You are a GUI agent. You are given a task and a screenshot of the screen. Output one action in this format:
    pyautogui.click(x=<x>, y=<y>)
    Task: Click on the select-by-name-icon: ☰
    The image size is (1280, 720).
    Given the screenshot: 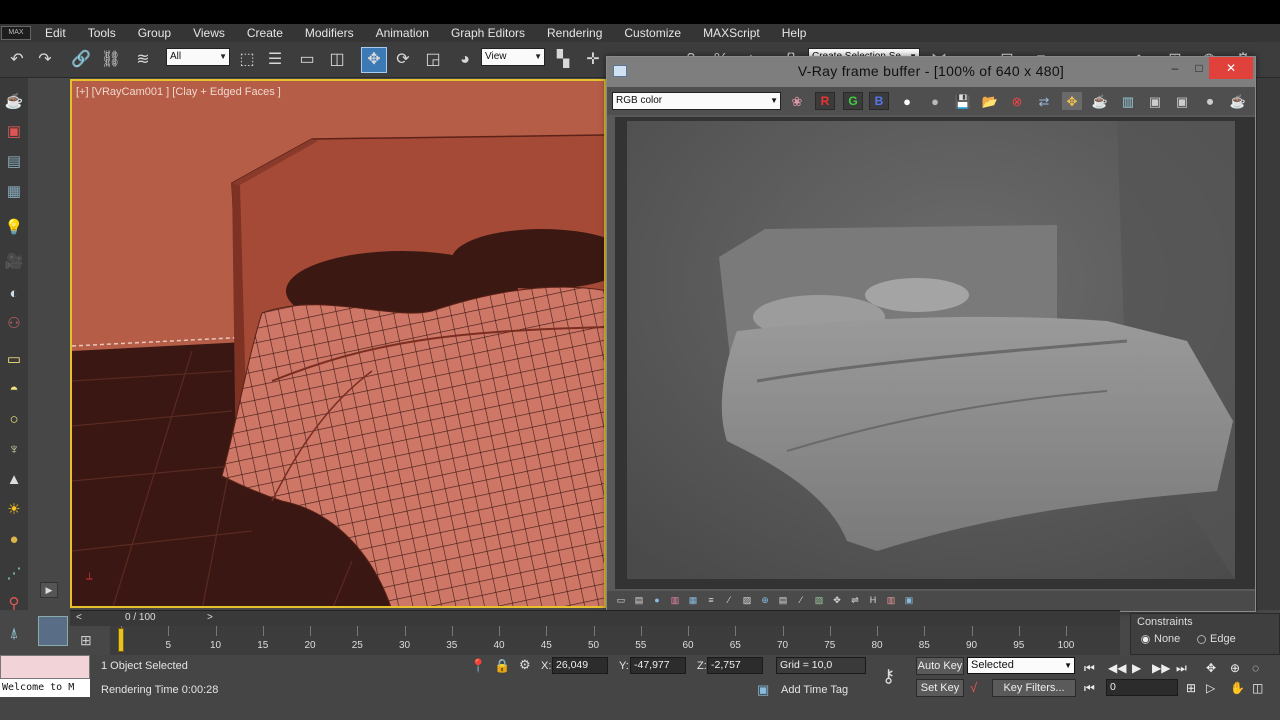 What is the action you would take?
    pyautogui.click(x=275, y=60)
    